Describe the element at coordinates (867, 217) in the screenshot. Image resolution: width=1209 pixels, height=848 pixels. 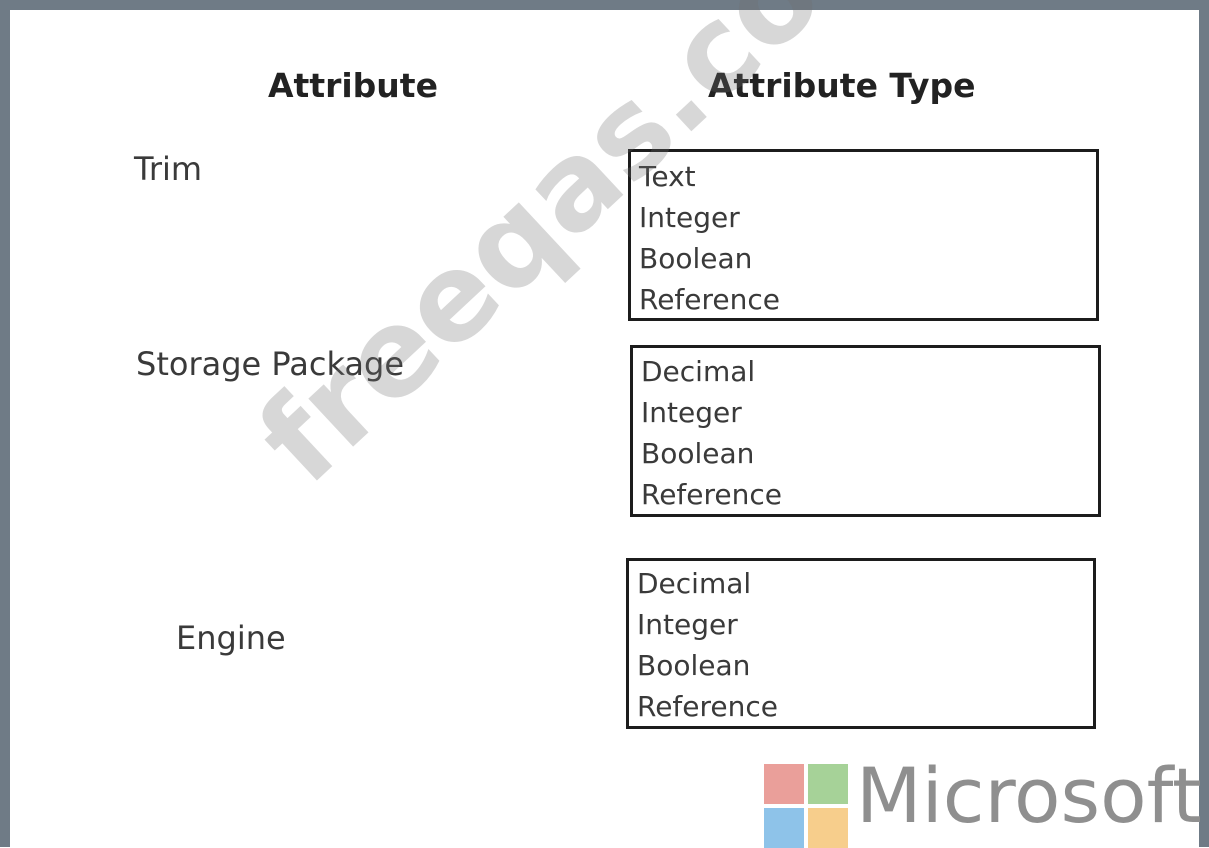
I see `trim-option-integer: Integer` at that location.